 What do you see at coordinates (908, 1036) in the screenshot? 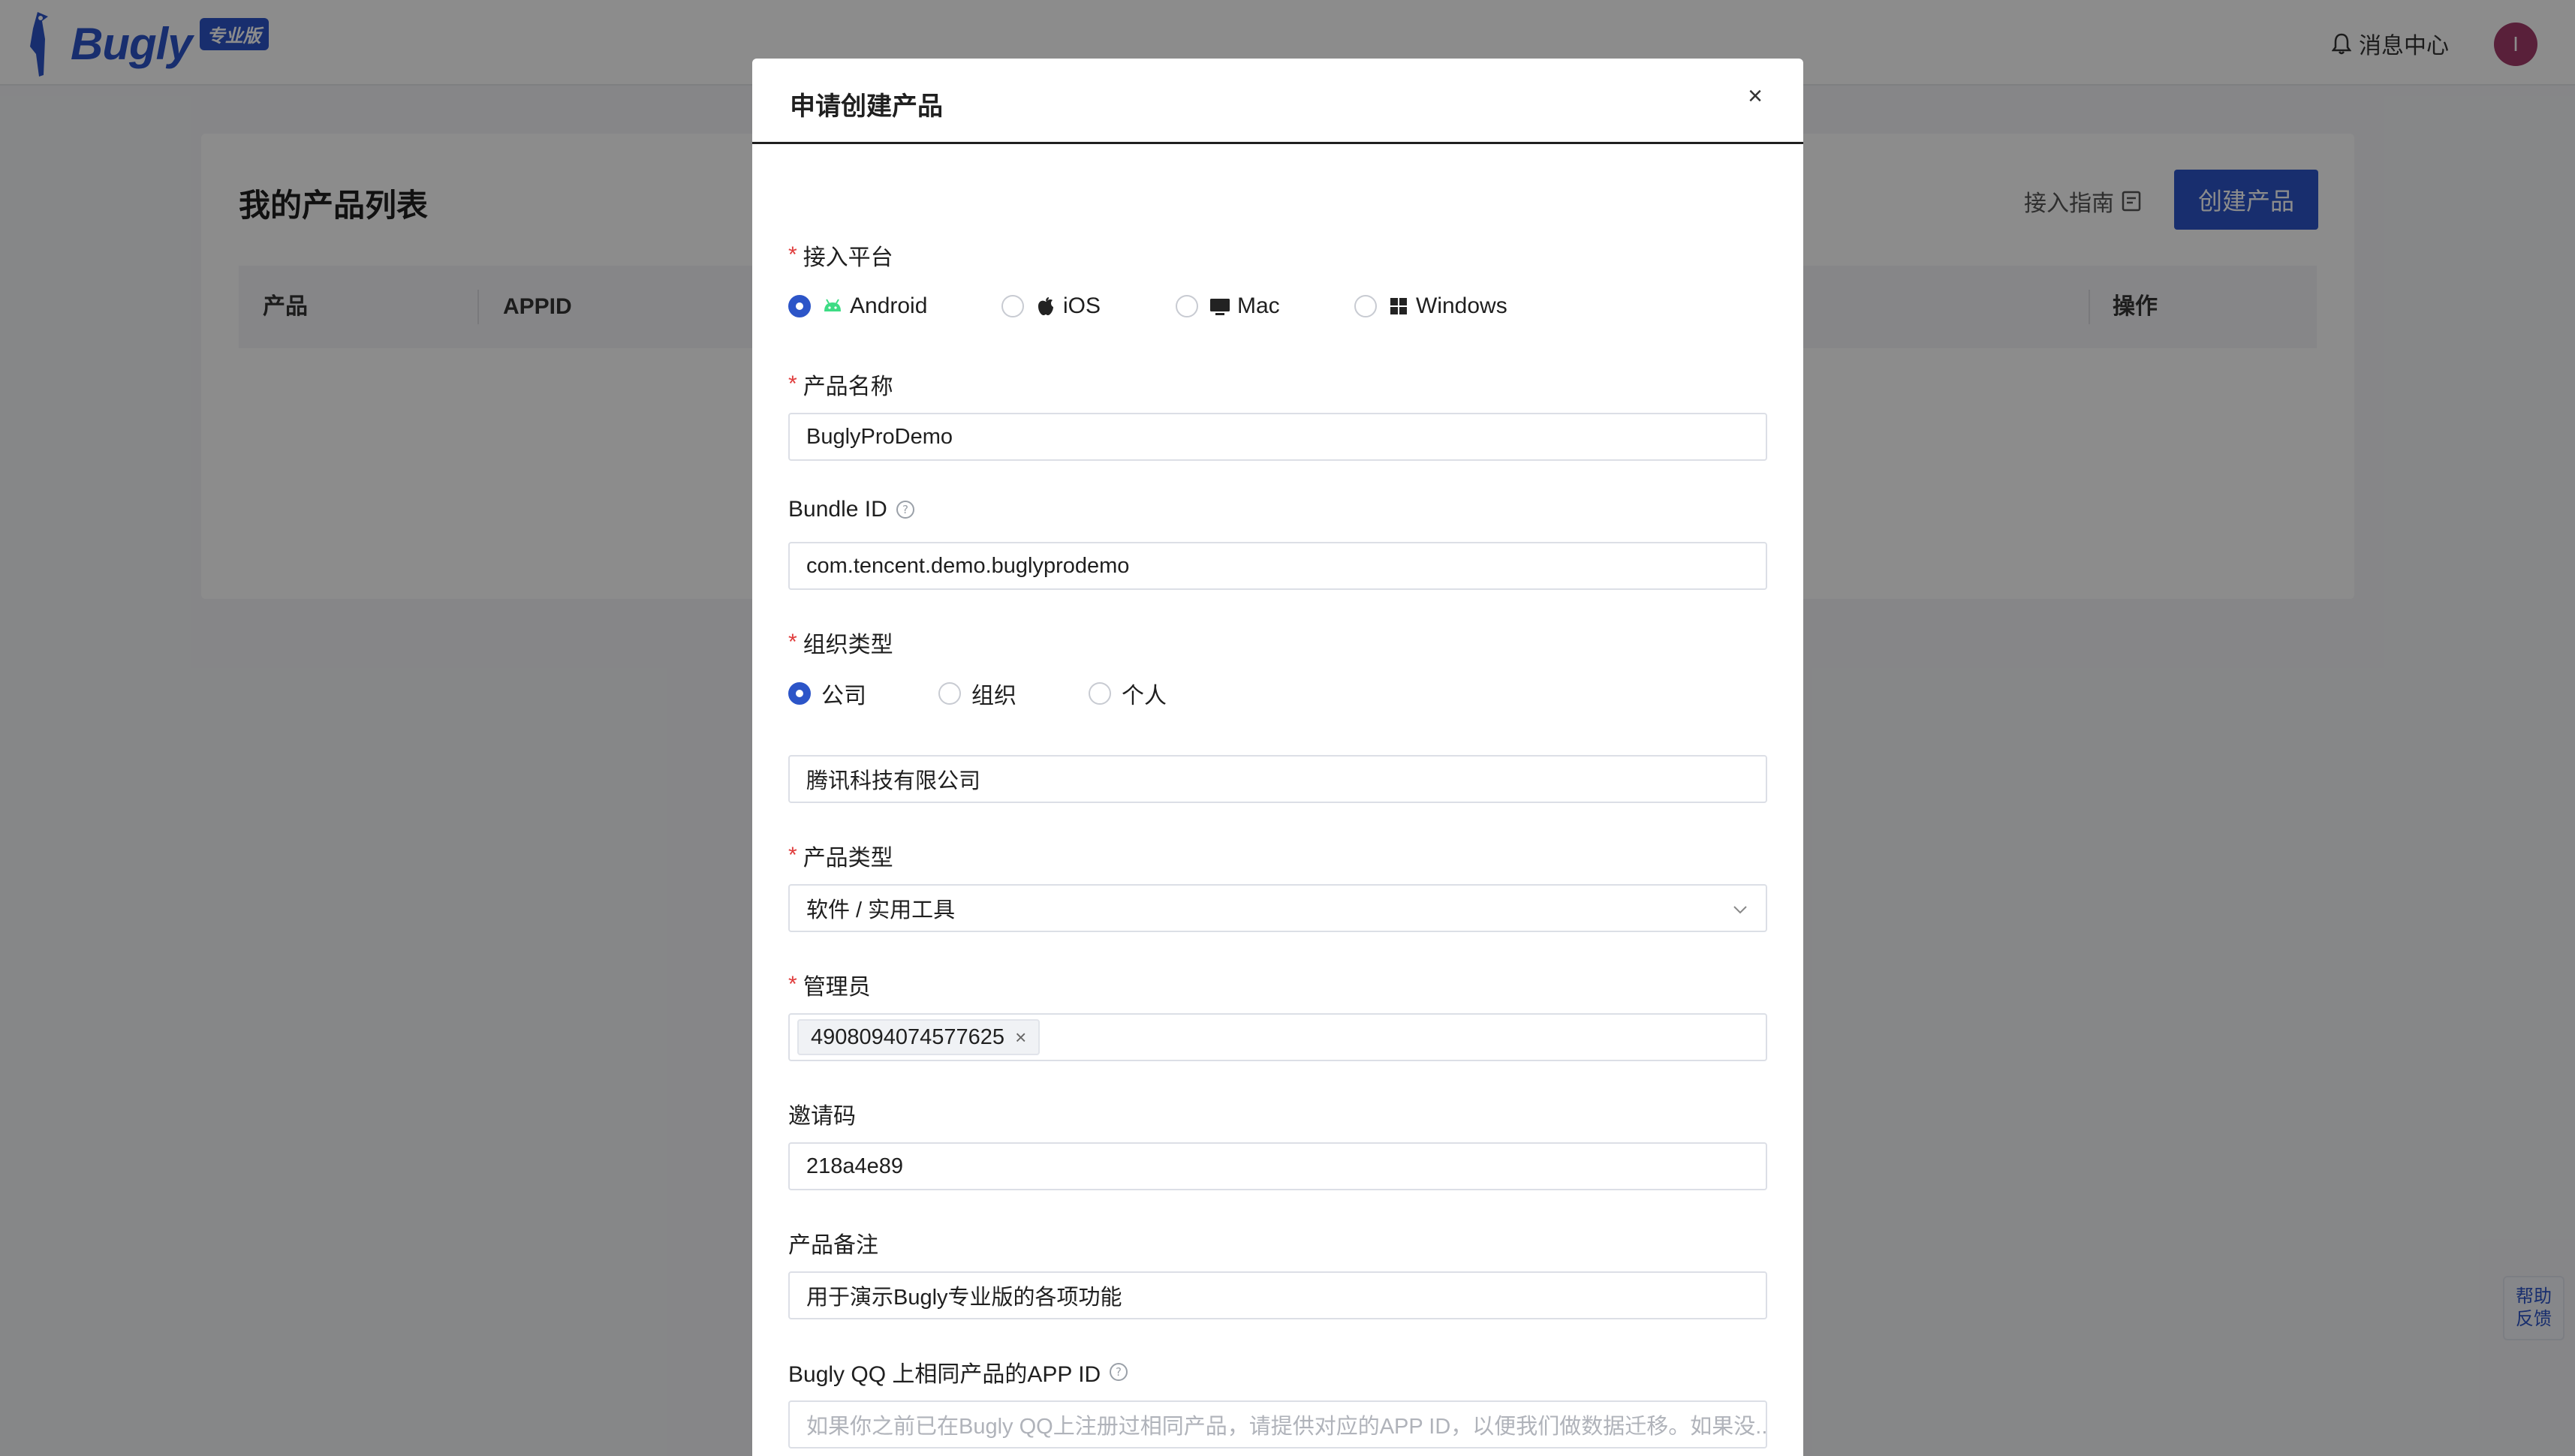
I see `admin-tag-label: 4908094074577625` at bounding box center [908, 1036].